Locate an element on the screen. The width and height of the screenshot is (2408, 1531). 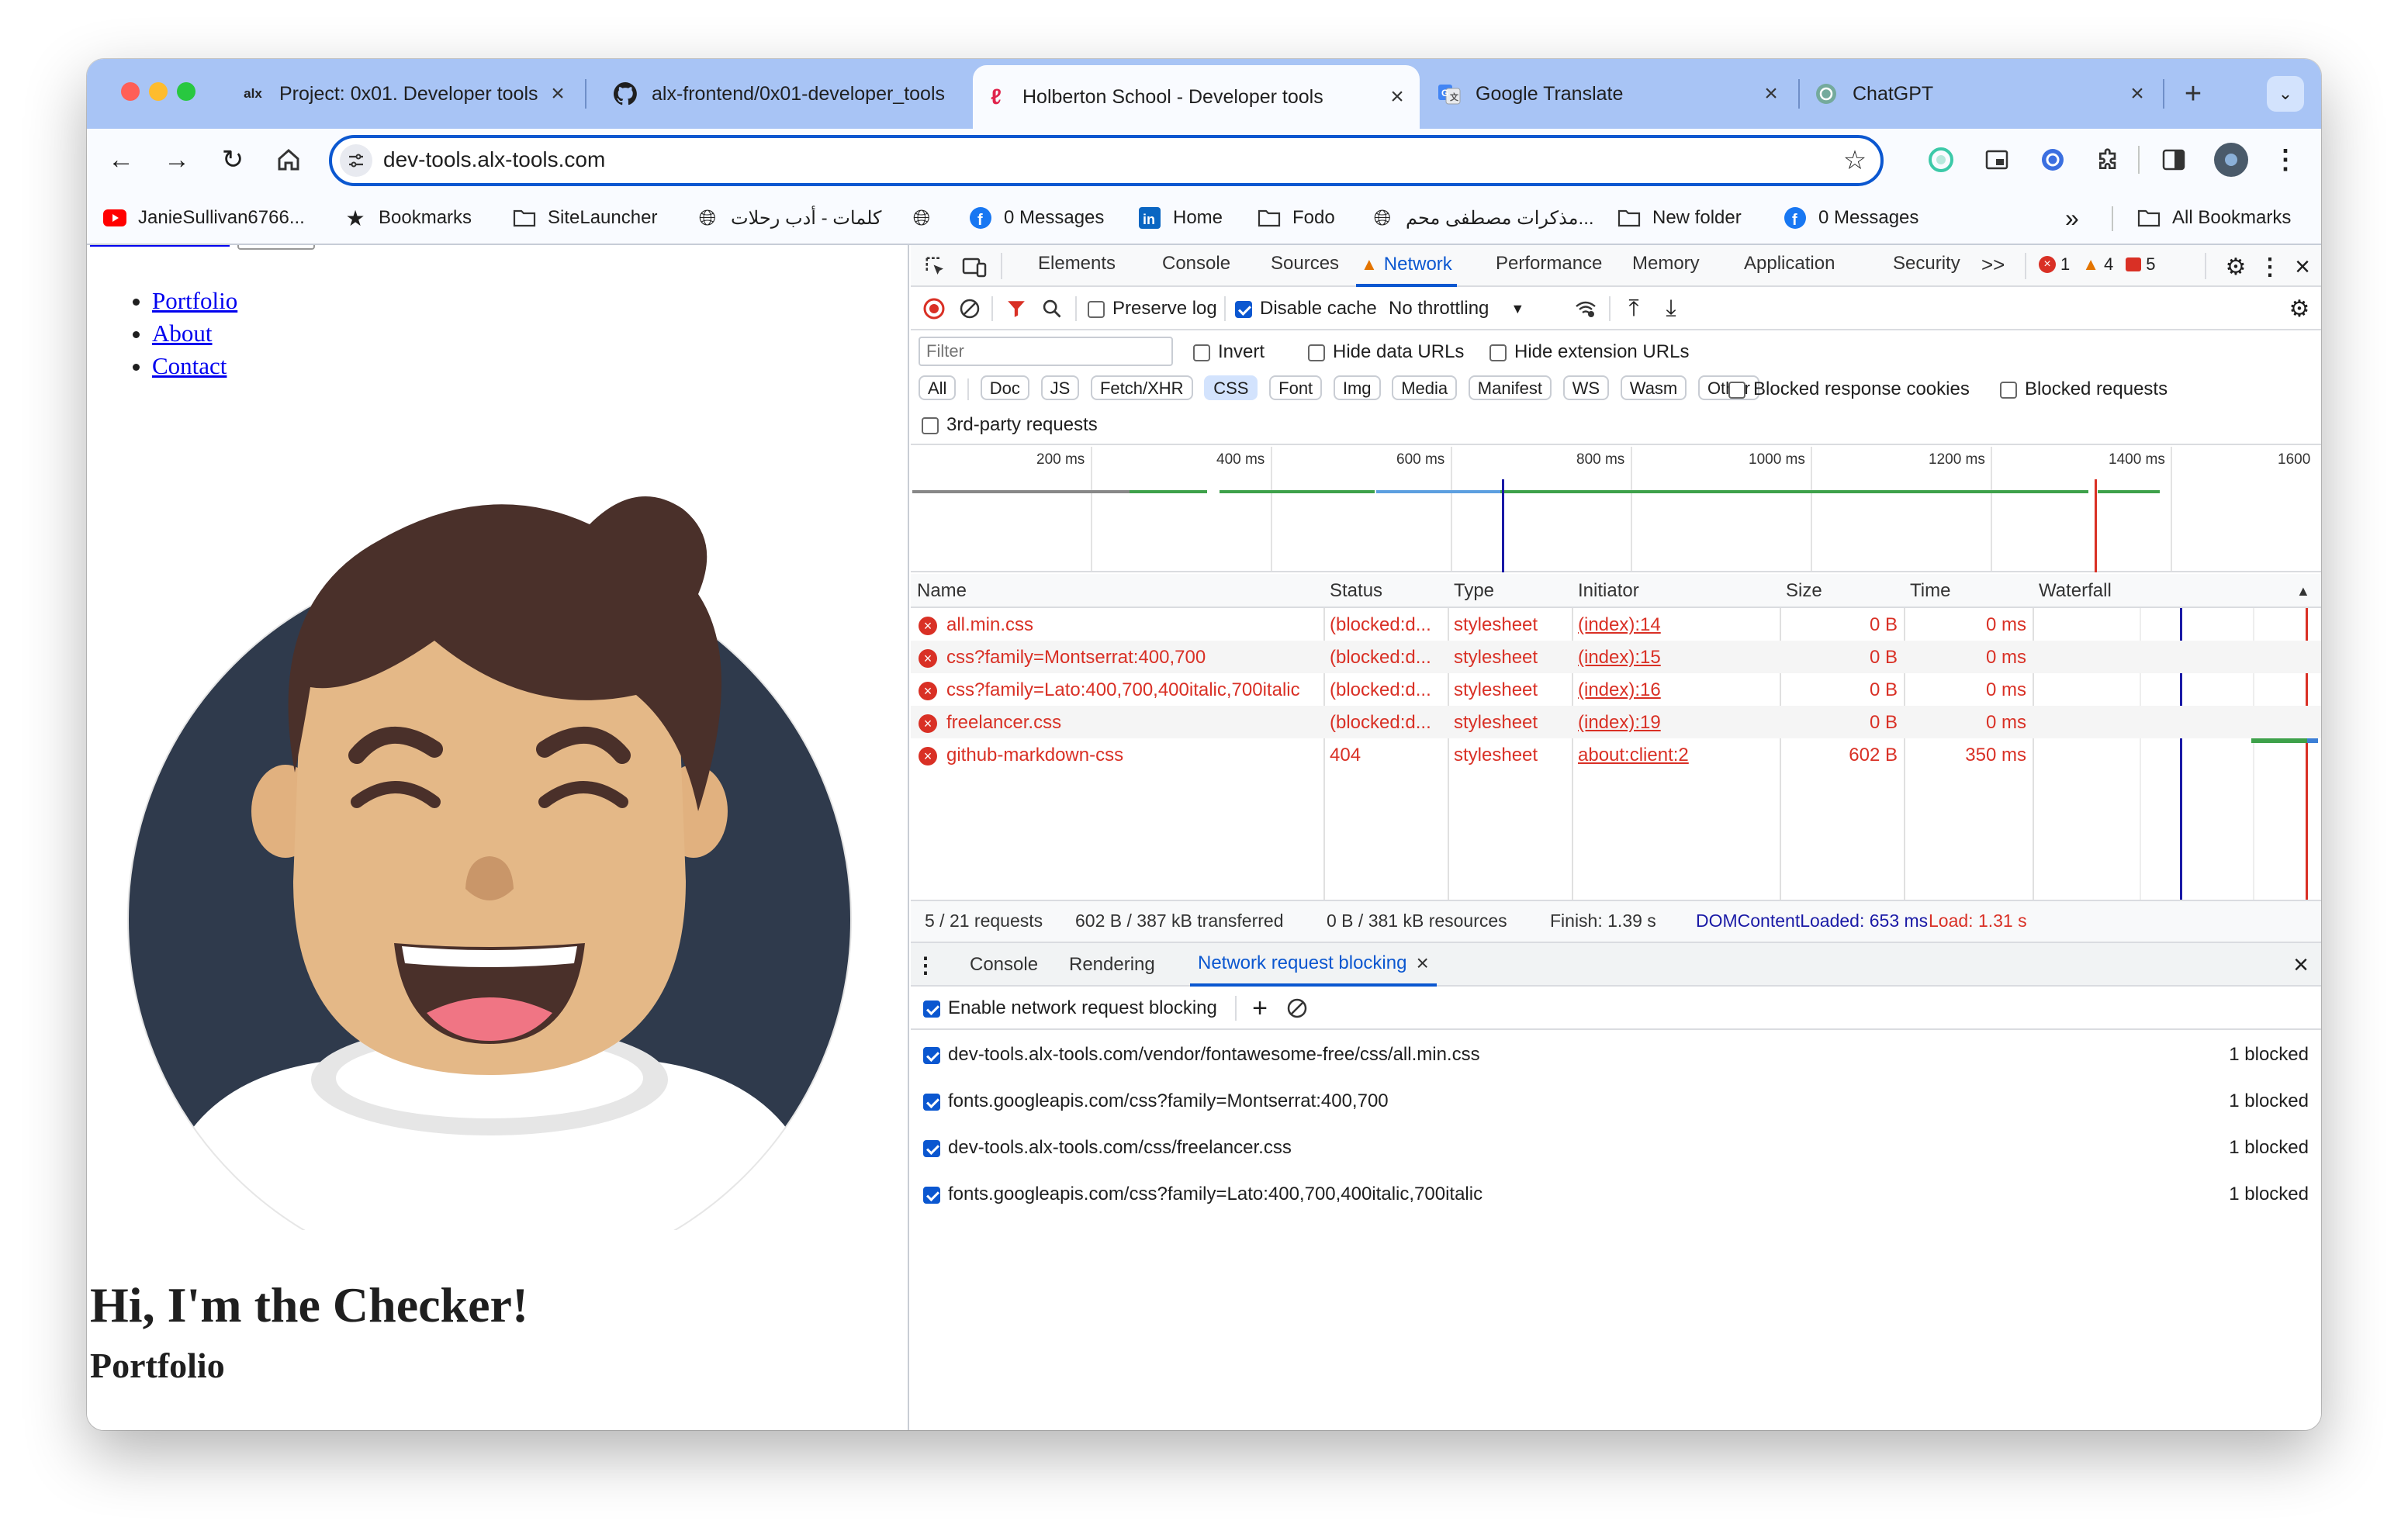
tab-search-chevron-down-icon: ⌄ is located at coordinates (2285, 94).